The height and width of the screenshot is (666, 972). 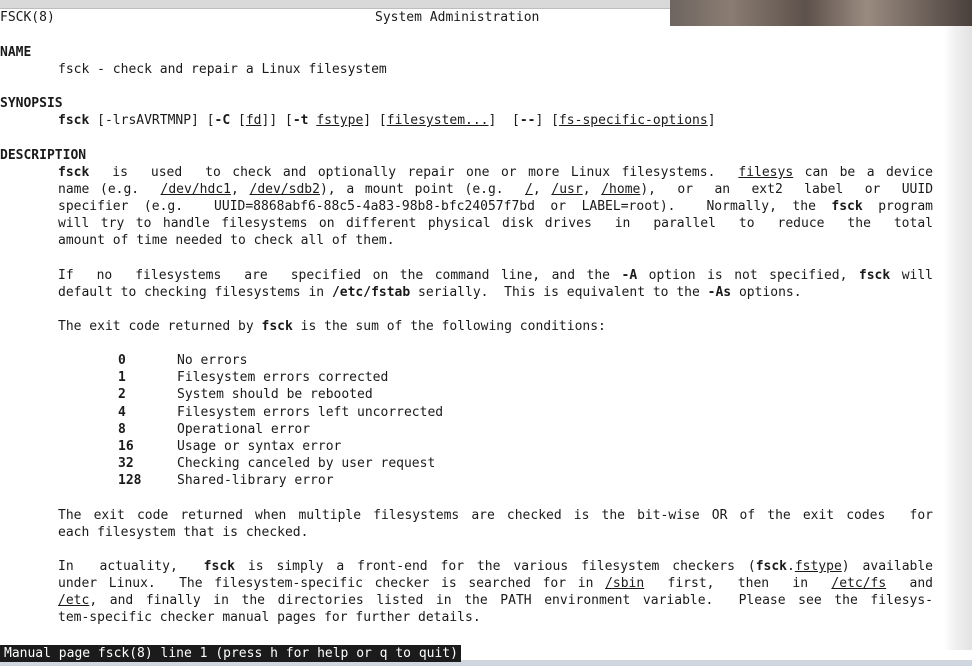 I want to click on desc-text: will, so click(x=912, y=275).